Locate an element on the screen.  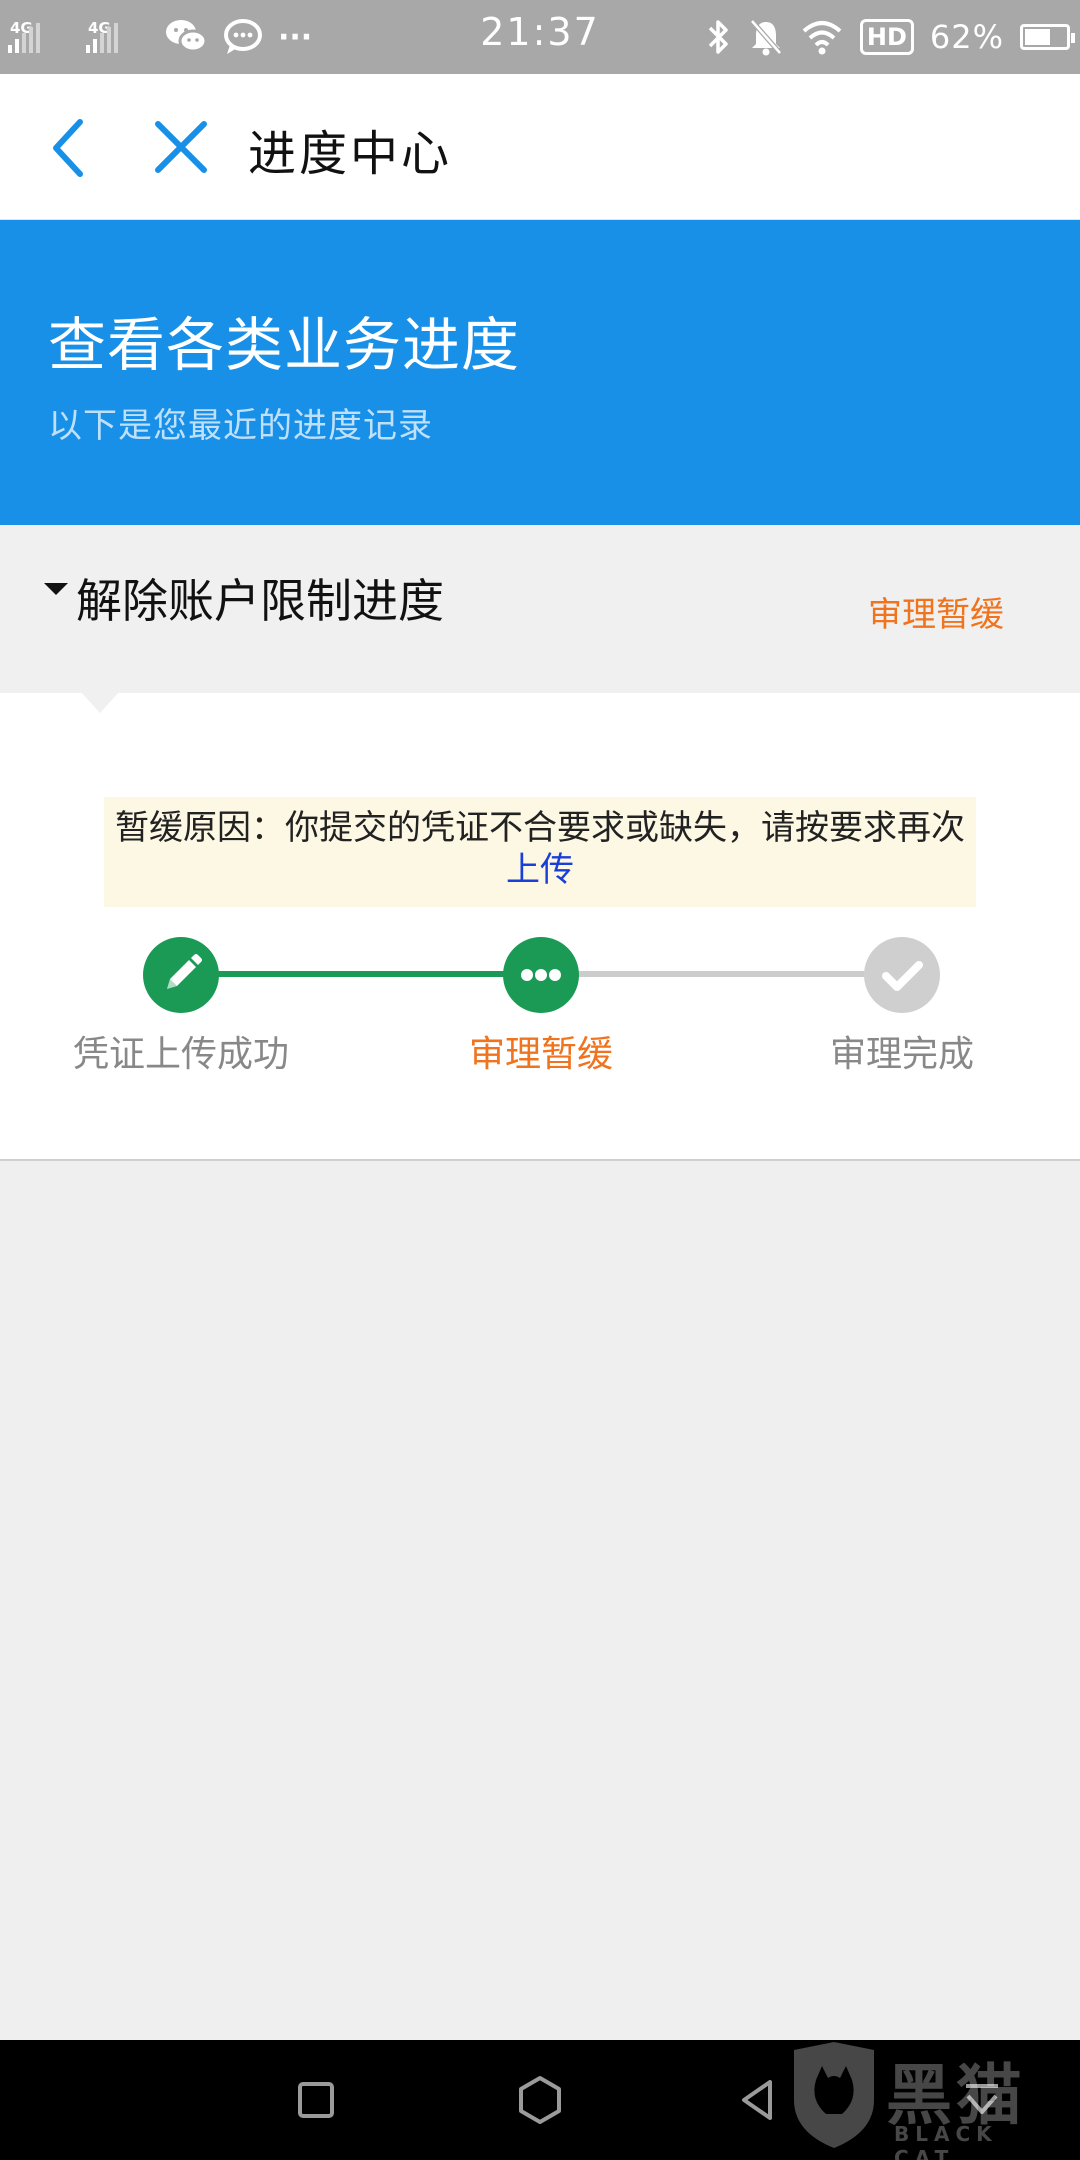
status-bar: 4G 4G ··· 21:37 HD 62% is located at coordinates (540, 37).